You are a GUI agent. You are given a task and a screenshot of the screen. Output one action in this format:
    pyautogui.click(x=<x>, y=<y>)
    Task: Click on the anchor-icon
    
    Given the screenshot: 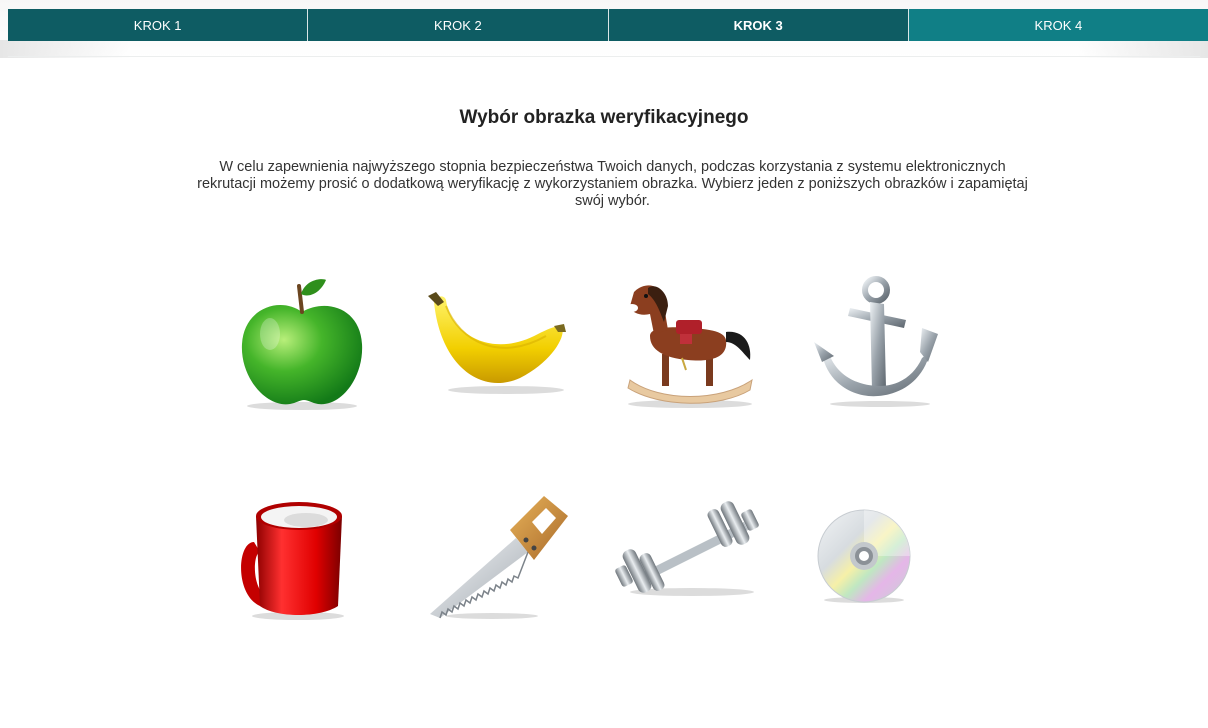 What is the action you would take?
    pyautogui.click(x=876, y=341)
    